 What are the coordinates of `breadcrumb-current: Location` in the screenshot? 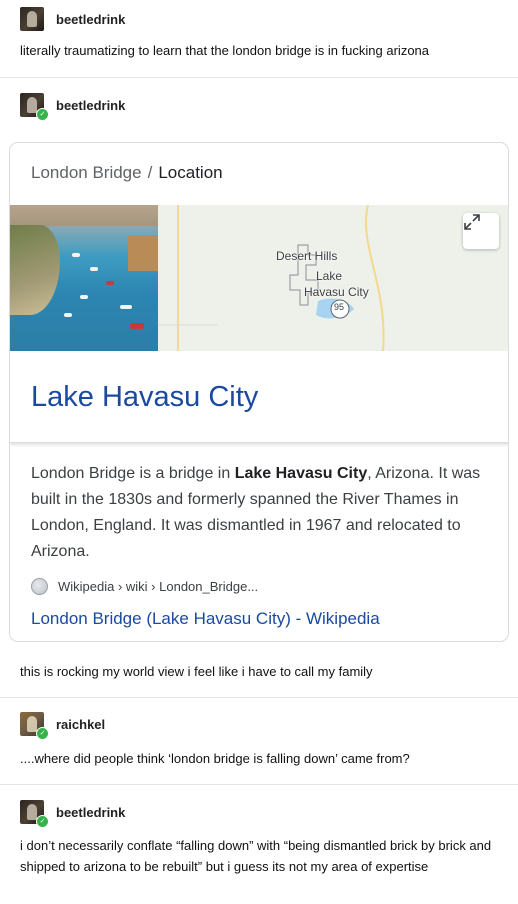 It's located at (190, 172).